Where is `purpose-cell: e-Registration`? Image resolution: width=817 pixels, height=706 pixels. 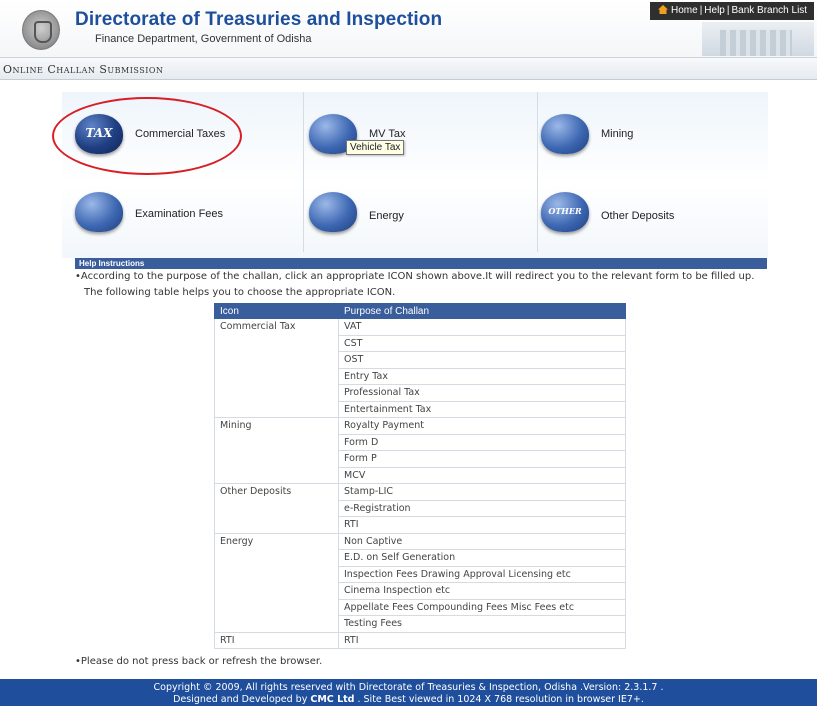 purpose-cell: e-Registration is located at coordinates (482, 508).